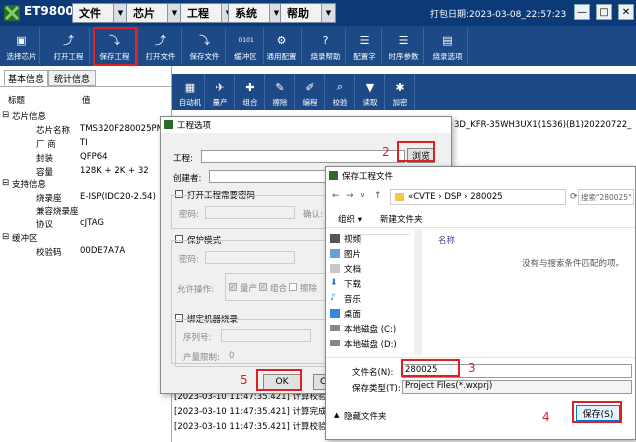 The height and width of the screenshot is (442, 636). I want to click on picture-icon, so click(335, 253).